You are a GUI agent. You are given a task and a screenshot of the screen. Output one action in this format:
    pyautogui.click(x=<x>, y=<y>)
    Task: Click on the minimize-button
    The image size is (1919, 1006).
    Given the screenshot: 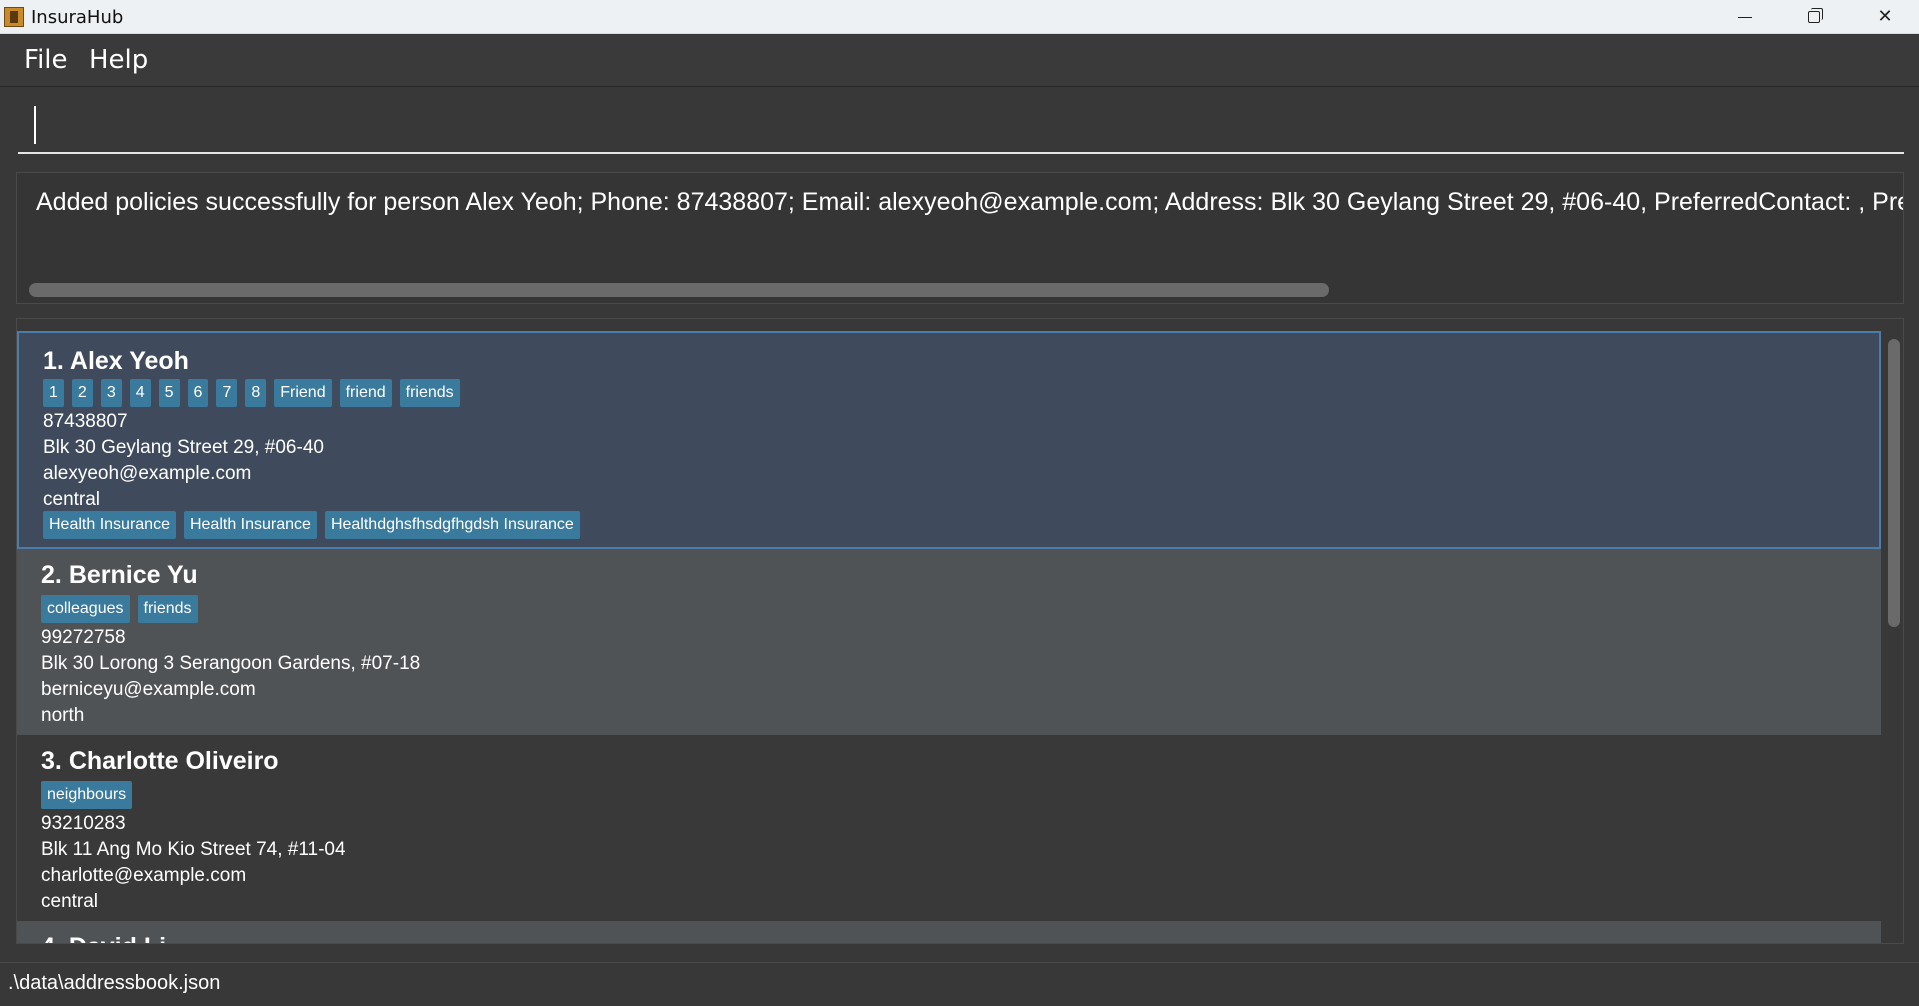 What is the action you would take?
    pyautogui.click(x=1745, y=17)
    